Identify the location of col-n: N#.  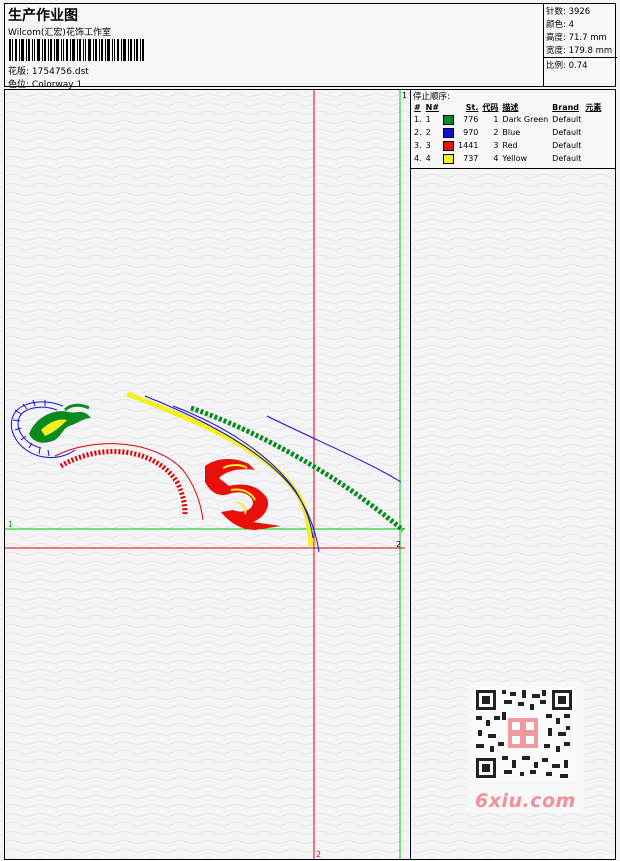
(432, 107).